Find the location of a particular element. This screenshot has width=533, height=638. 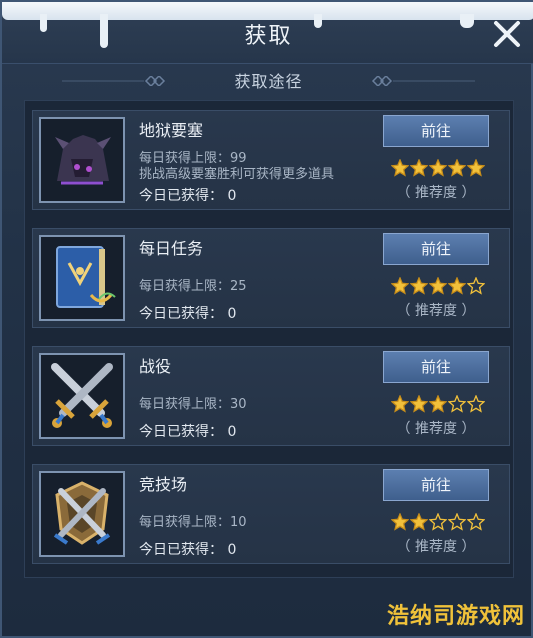

source-name: 每日任务 is located at coordinates (171, 248).